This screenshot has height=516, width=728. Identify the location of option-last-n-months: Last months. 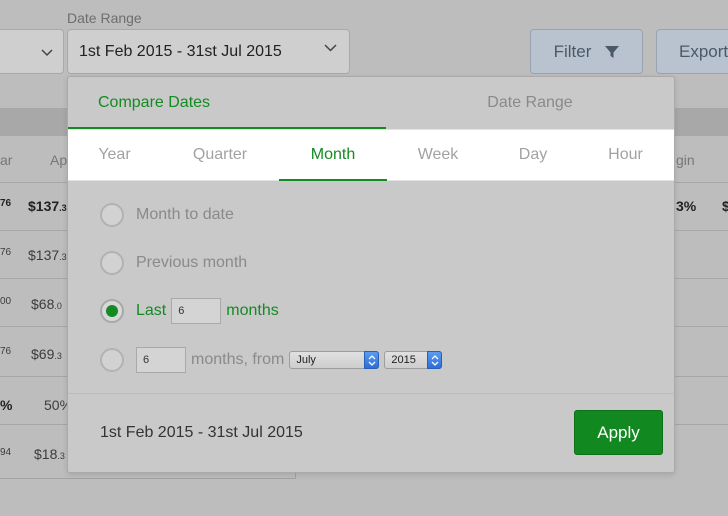
(189, 311).